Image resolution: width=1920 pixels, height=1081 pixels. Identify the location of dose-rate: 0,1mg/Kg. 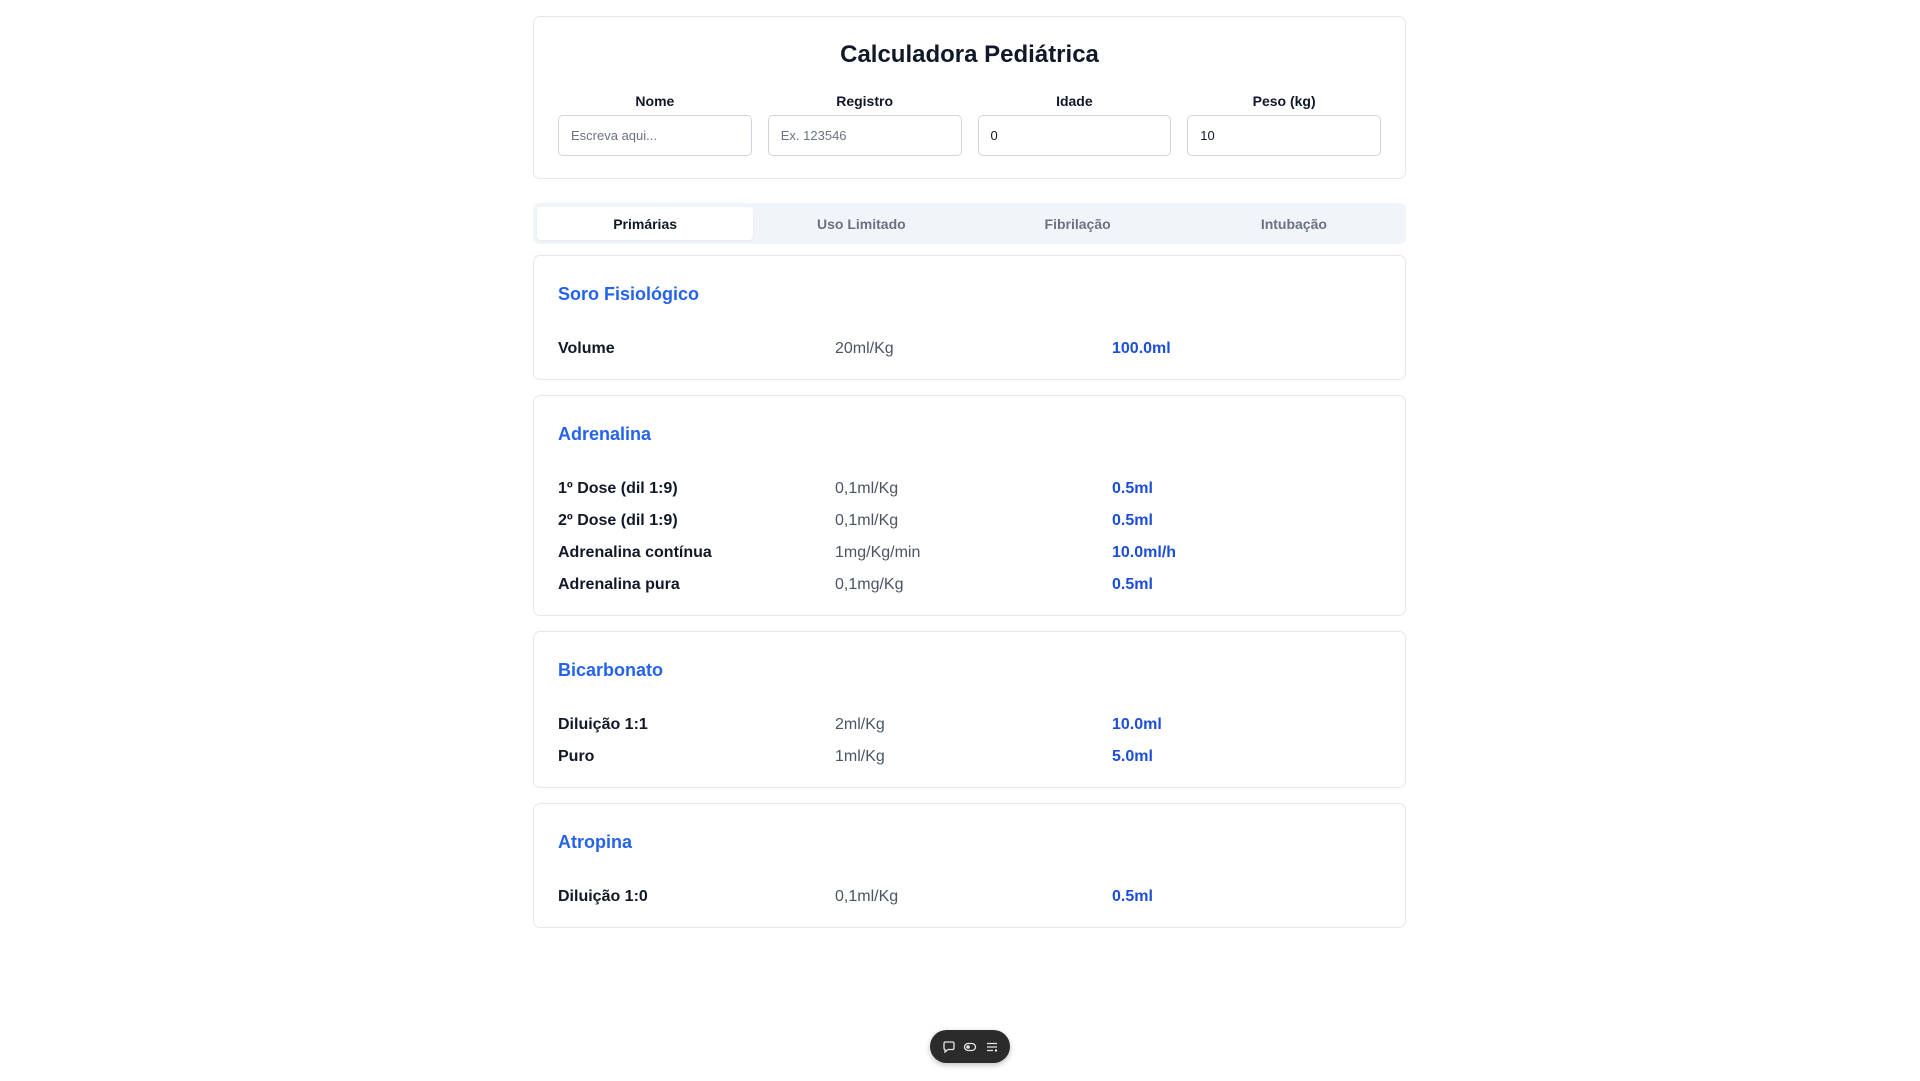
(869, 584).